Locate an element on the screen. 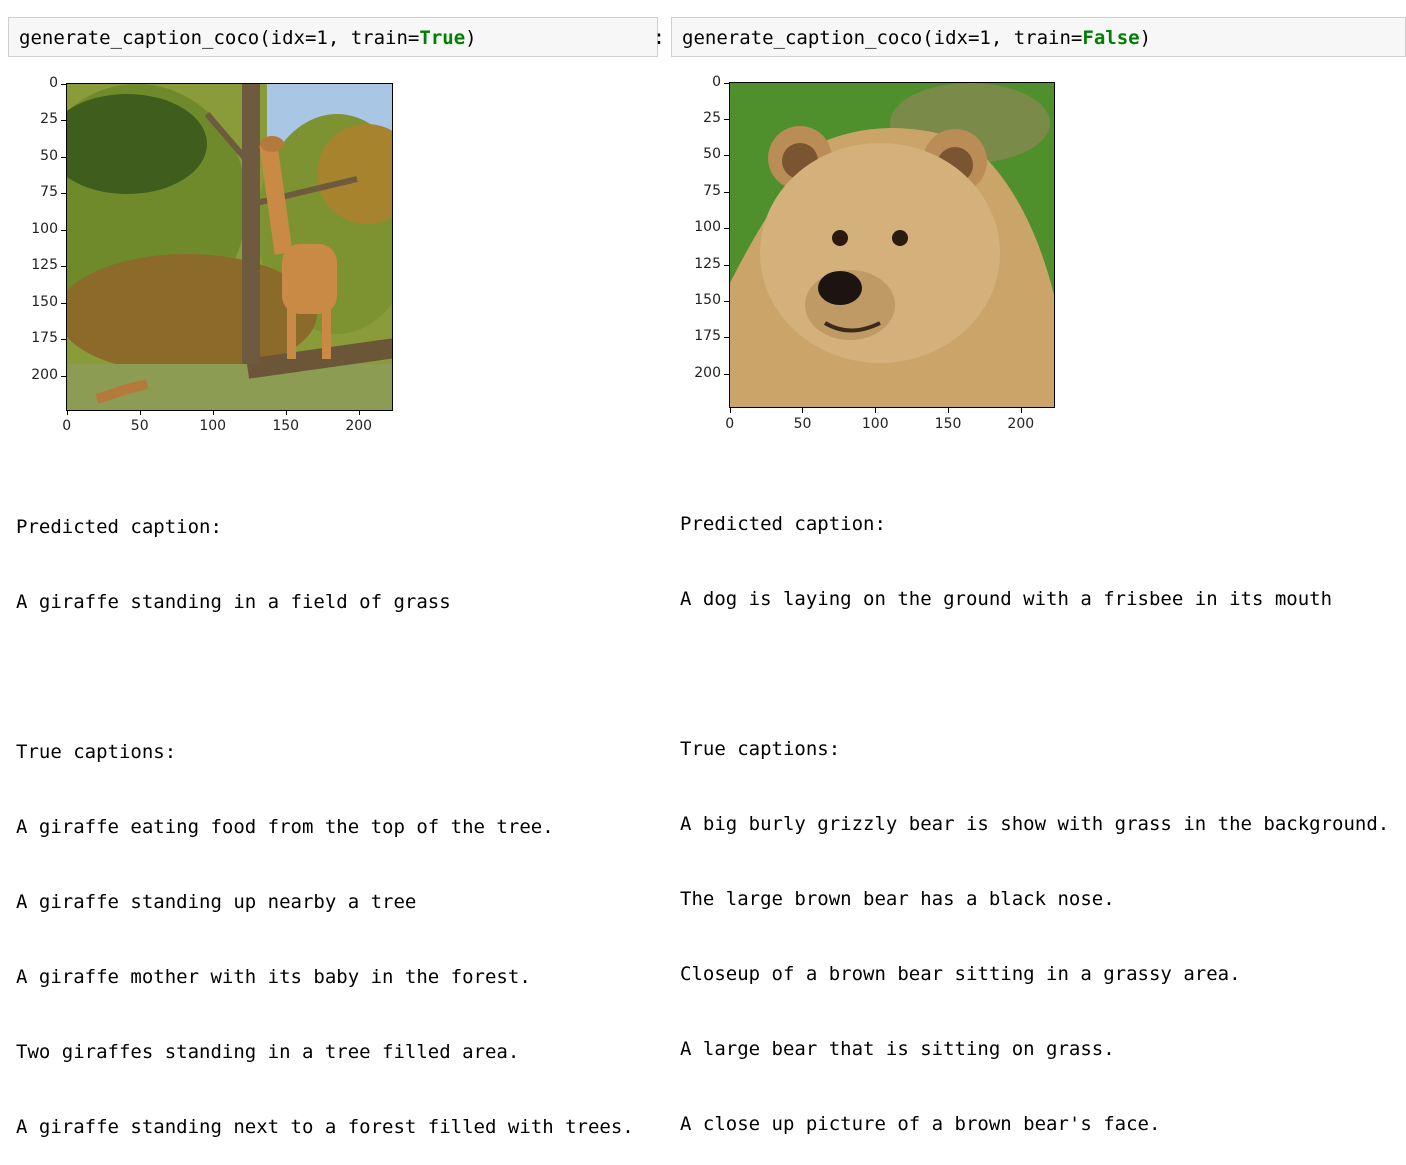 The image size is (1406, 1165). left-x-tick-label: 100 is located at coordinates (213, 426).